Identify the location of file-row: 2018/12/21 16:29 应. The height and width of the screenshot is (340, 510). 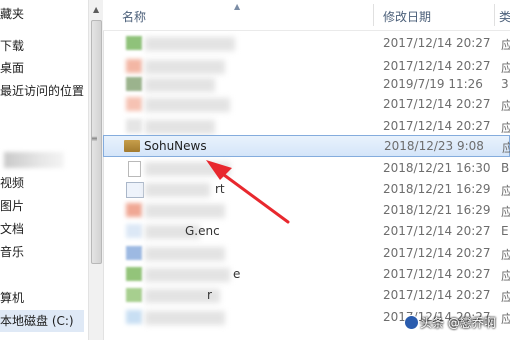
(306, 211).